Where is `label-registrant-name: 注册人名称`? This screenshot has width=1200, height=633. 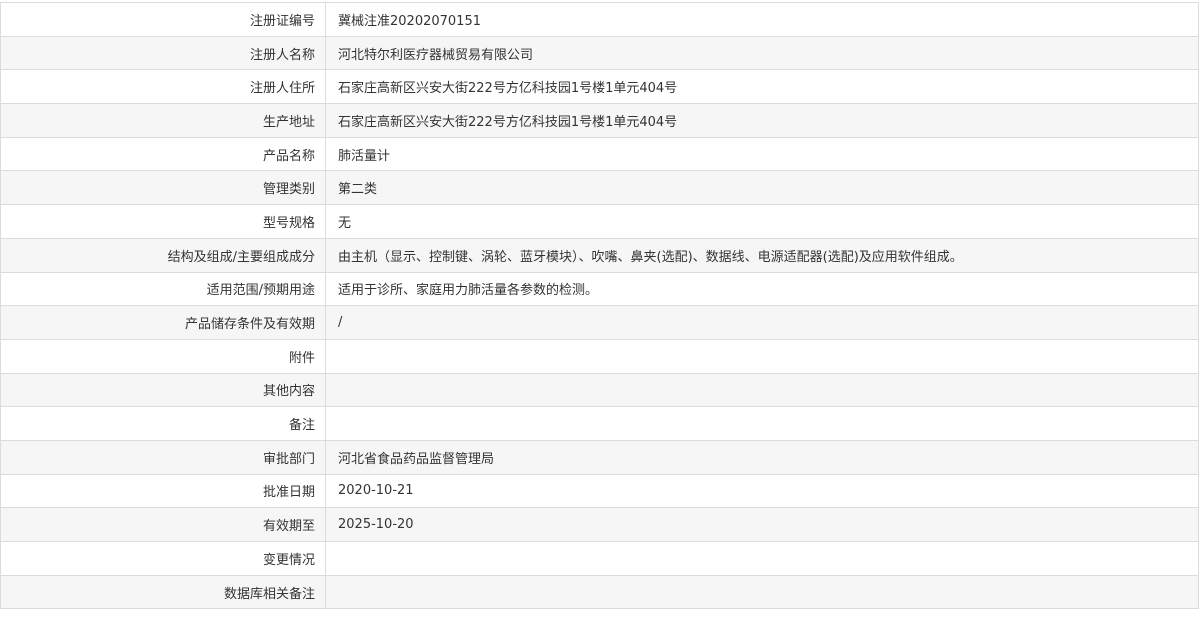 label-registrant-name: 注册人名称 is located at coordinates (163, 53).